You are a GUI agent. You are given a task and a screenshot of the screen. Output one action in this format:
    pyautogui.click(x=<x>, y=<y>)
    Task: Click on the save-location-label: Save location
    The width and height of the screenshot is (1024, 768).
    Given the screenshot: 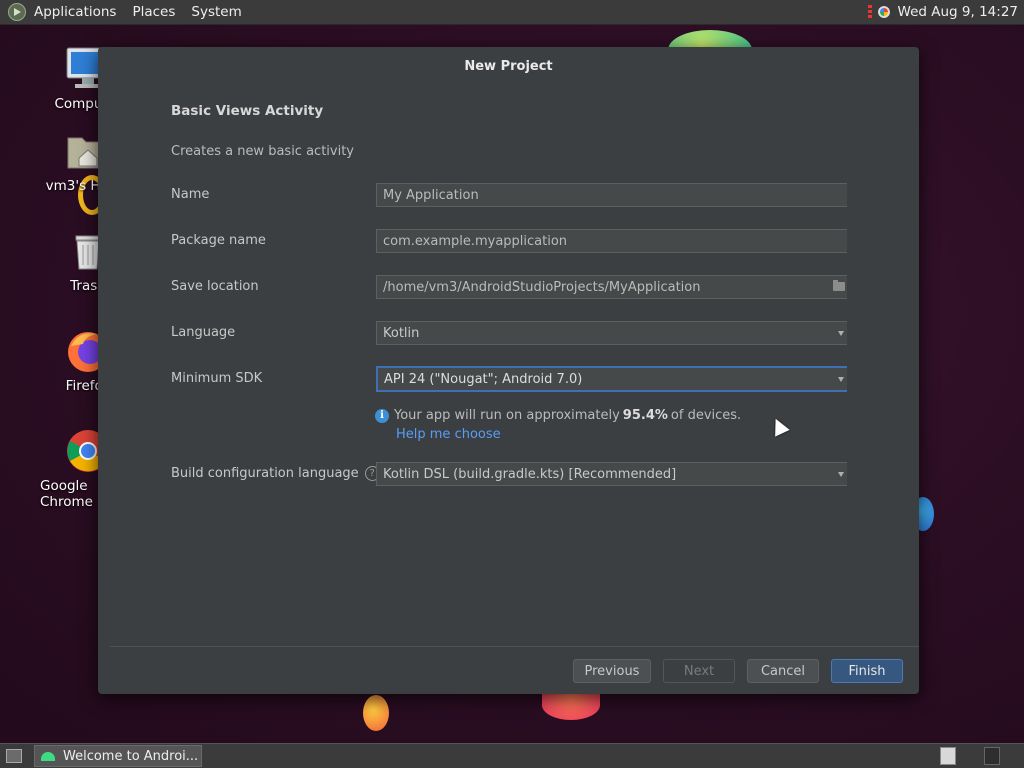 What is the action you would take?
    pyautogui.click(x=215, y=286)
    